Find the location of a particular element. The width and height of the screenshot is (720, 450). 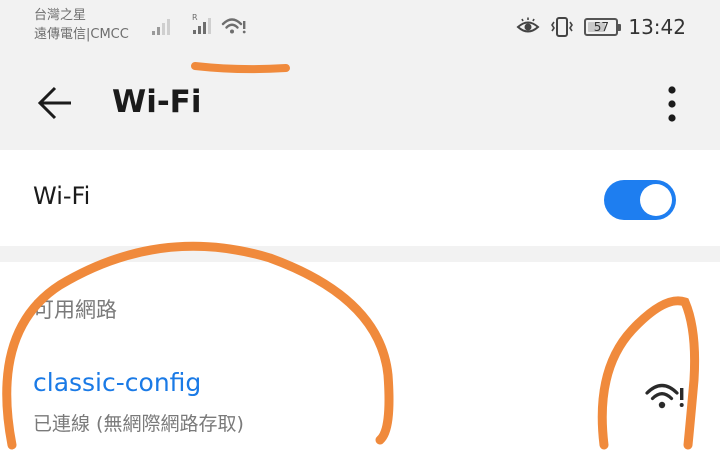

switch-knob is located at coordinates (656, 200).